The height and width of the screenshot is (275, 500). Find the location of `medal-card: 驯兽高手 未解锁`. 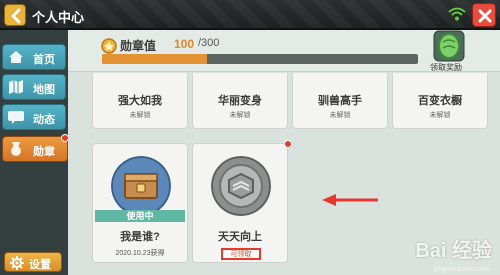

medal-card: 驯兽高手 未解锁 is located at coordinates (340, 101).